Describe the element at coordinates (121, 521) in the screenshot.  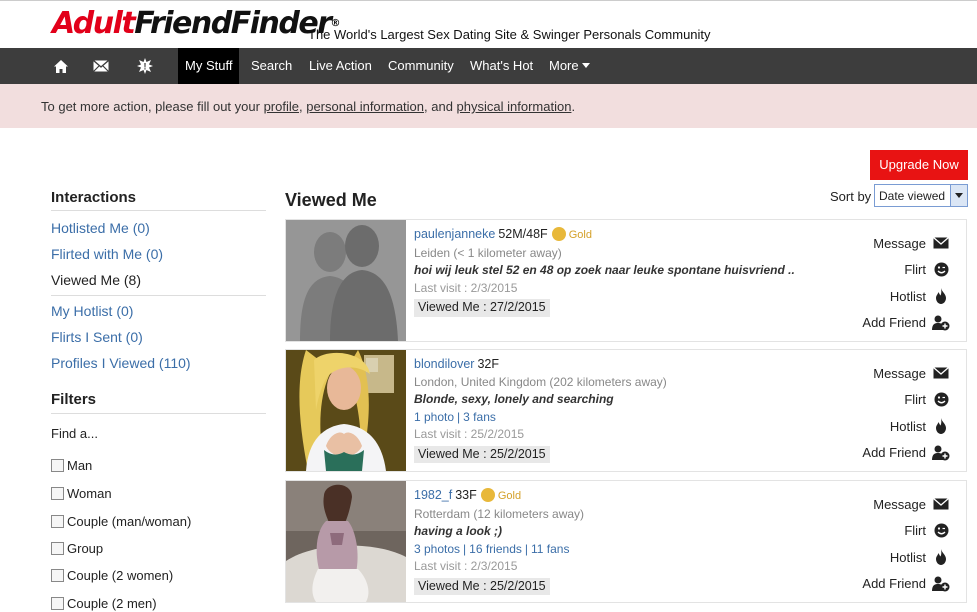
I see `filter-couple-man-woman: Couple (man/woman)` at that location.